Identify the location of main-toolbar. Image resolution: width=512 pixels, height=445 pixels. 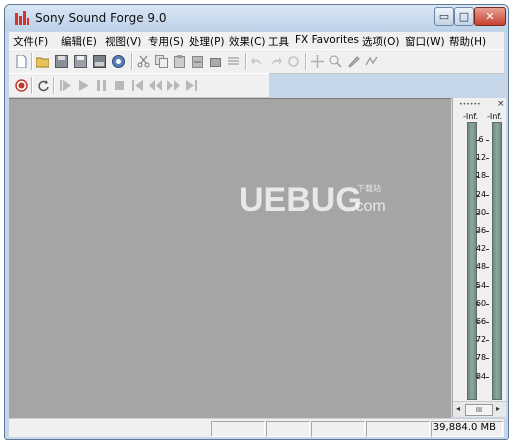
(256, 61).